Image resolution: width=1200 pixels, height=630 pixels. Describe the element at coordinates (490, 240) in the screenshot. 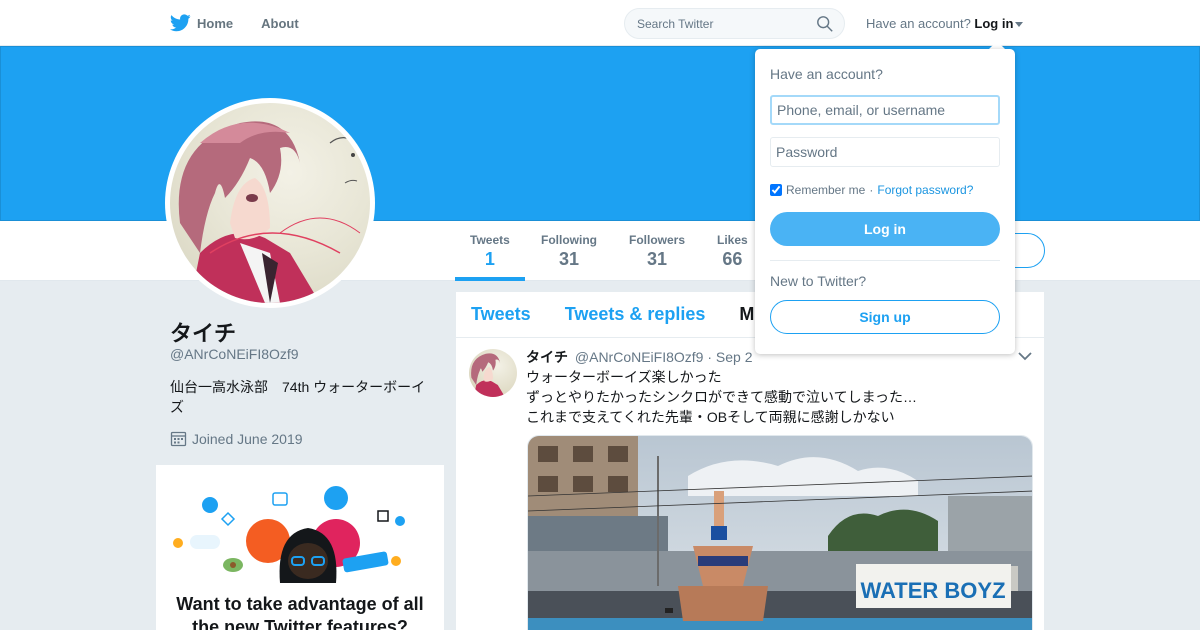

I see `stat-label: Tweets` at that location.